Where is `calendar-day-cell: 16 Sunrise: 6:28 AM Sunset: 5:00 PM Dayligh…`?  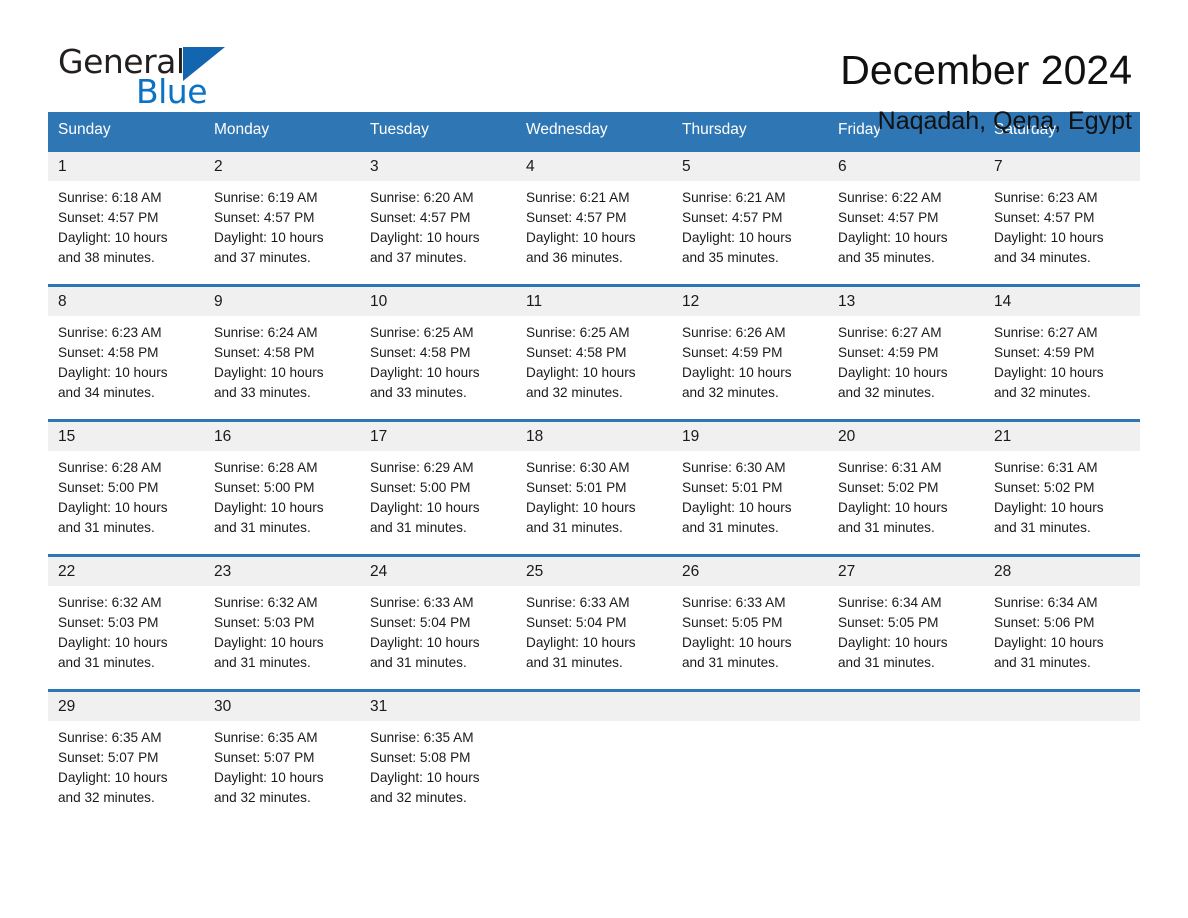 calendar-day-cell: 16 Sunrise: 6:28 AM Sunset: 5:00 PM Dayligh… is located at coordinates (282, 487).